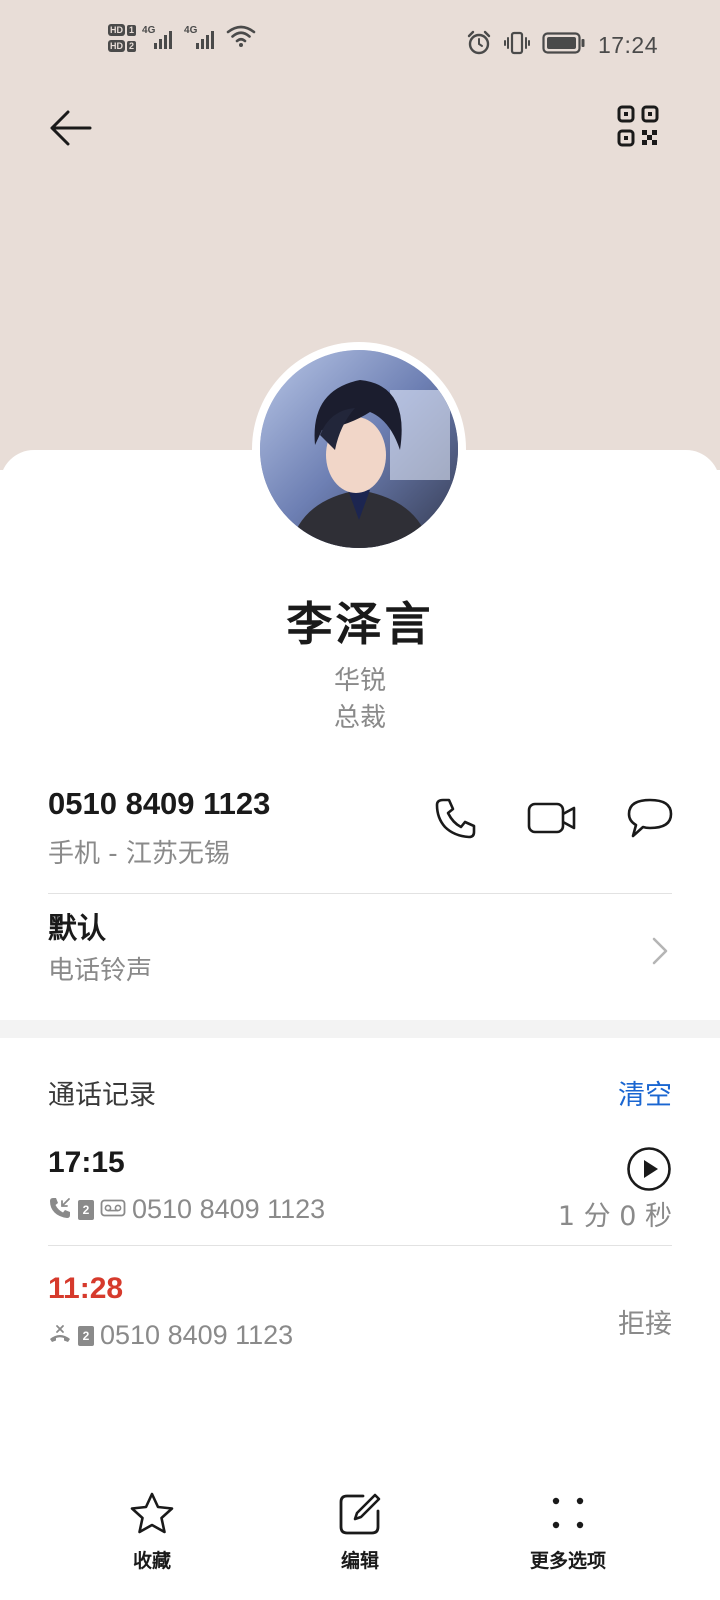 The image size is (720, 1600). What do you see at coordinates (77, 928) in the screenshot?
I see `ringtone-value: 默认` at bounding box center [77, 928].